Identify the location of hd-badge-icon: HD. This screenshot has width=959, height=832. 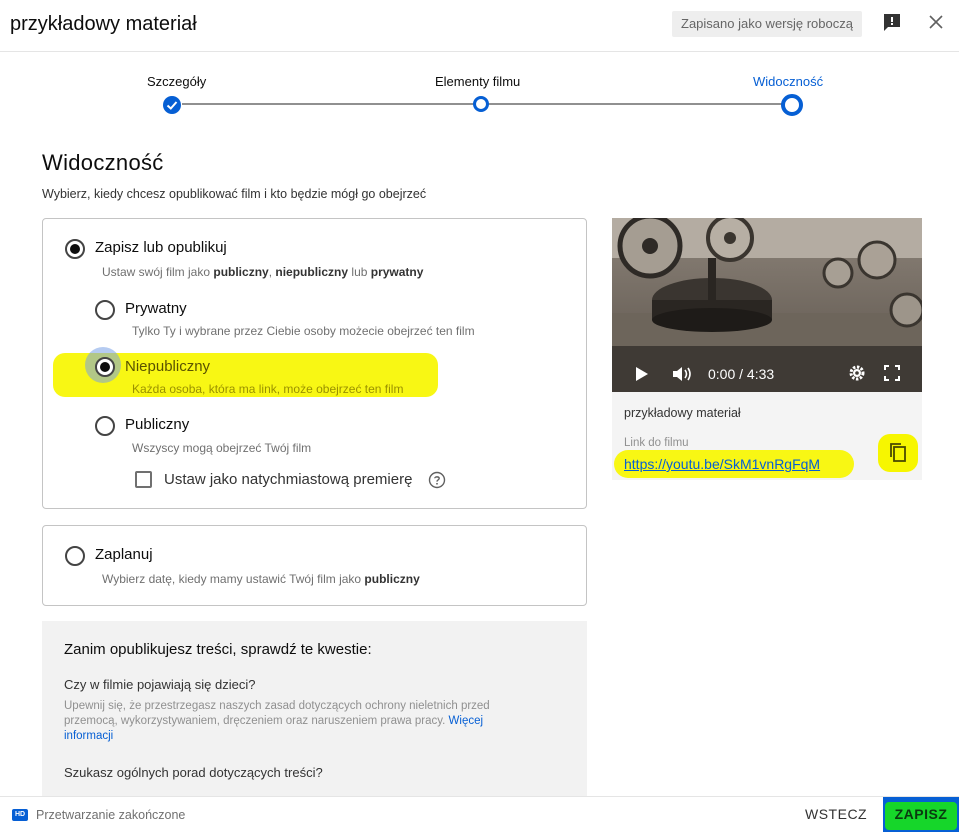
(20, 815).